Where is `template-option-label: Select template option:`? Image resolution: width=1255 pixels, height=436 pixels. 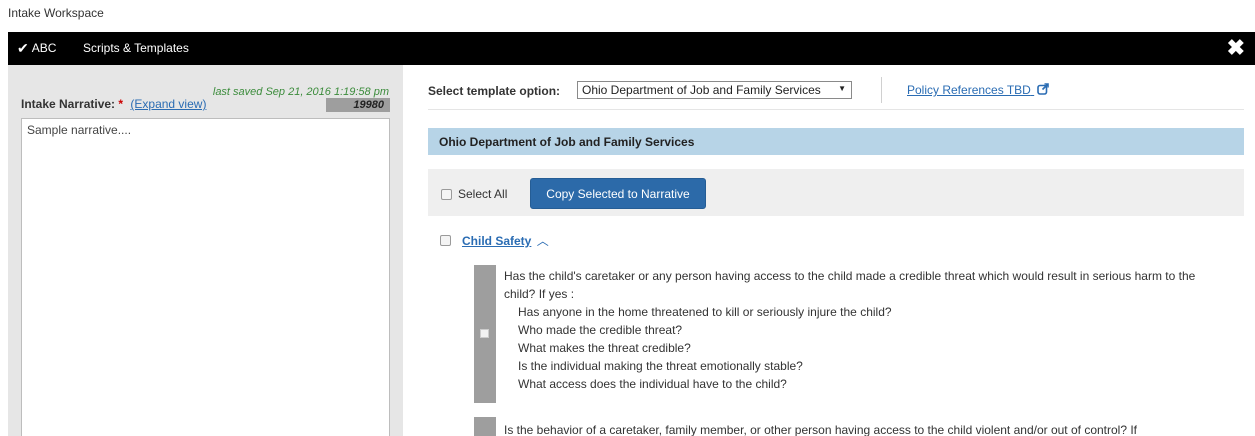
template-option-label: Select template option: is located at coordinates (494, 91).